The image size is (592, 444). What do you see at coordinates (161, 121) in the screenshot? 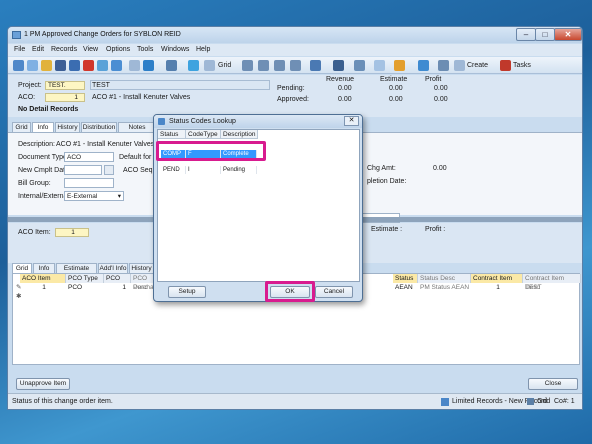
I see `lookup-icon` at bounding box center [161, 121].